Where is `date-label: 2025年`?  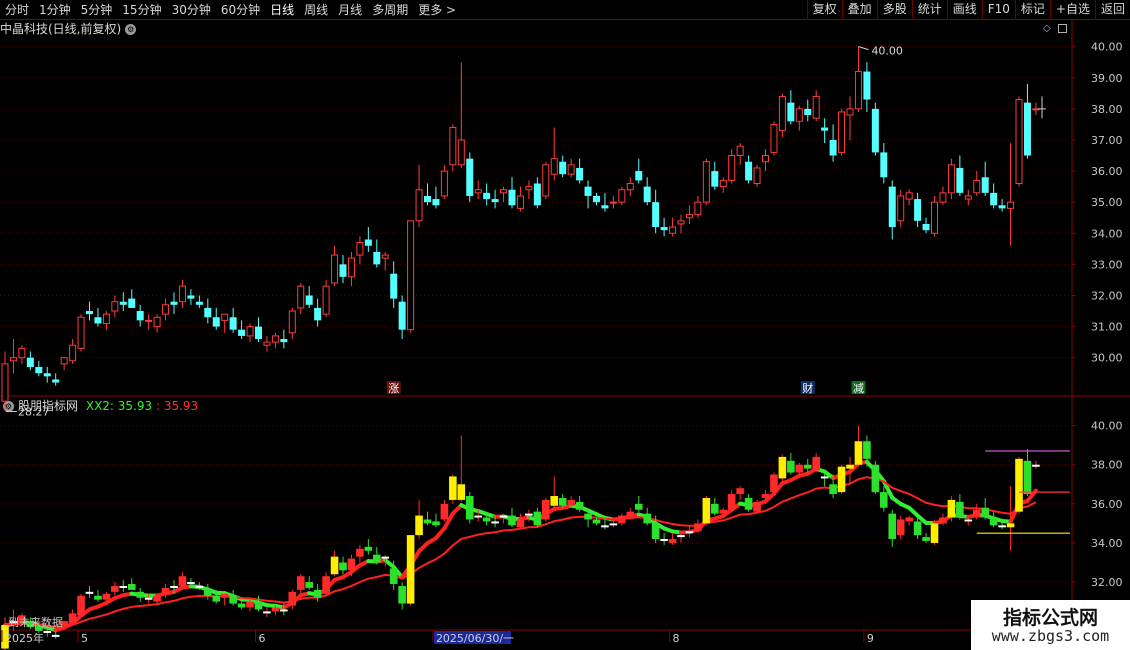 date-label: 2025年 is located at coordinates (24, 638).